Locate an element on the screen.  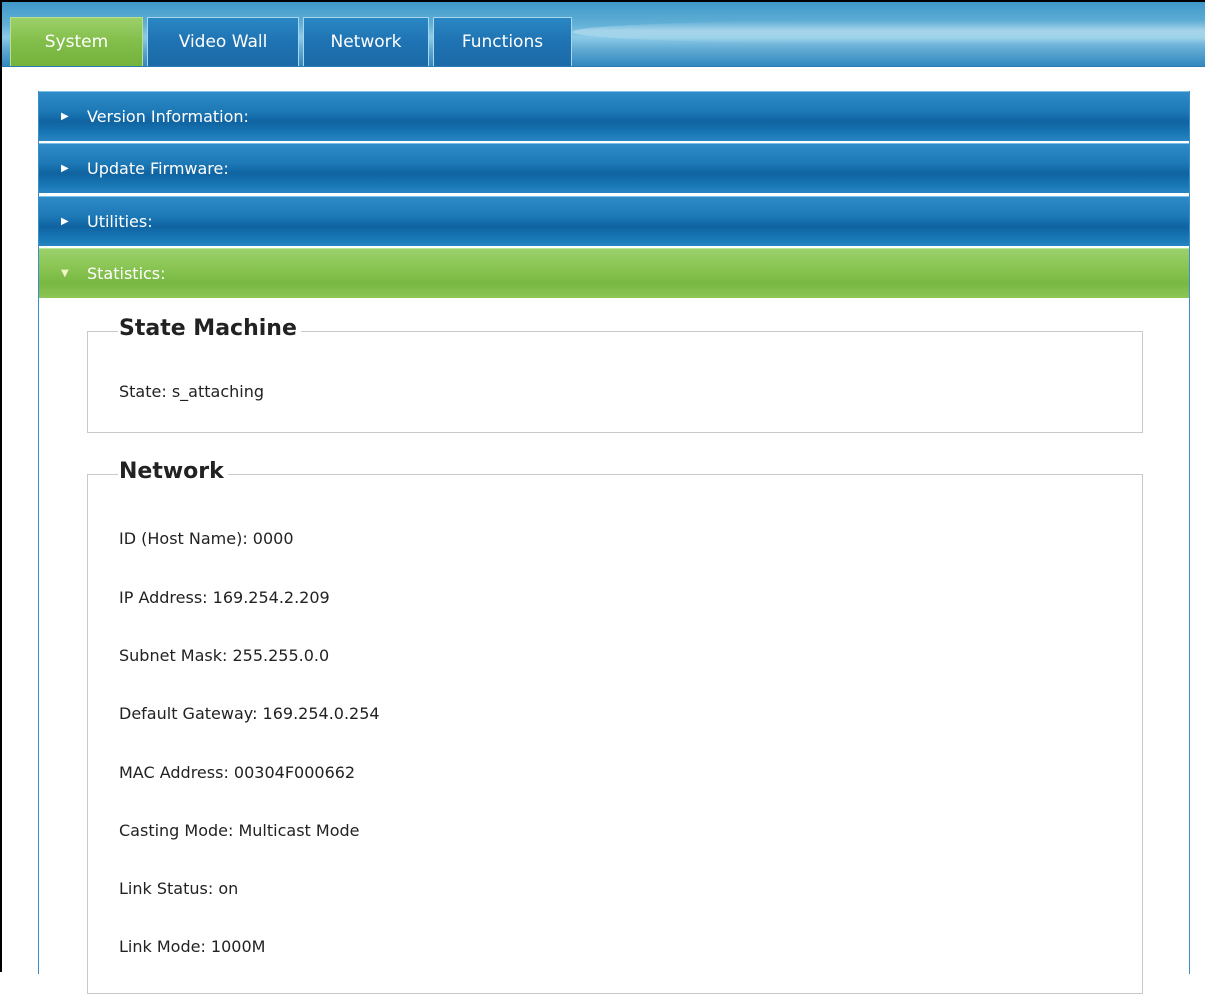
accordion-utilities: ▶ Utilities: is located at coordinates (614, 221).